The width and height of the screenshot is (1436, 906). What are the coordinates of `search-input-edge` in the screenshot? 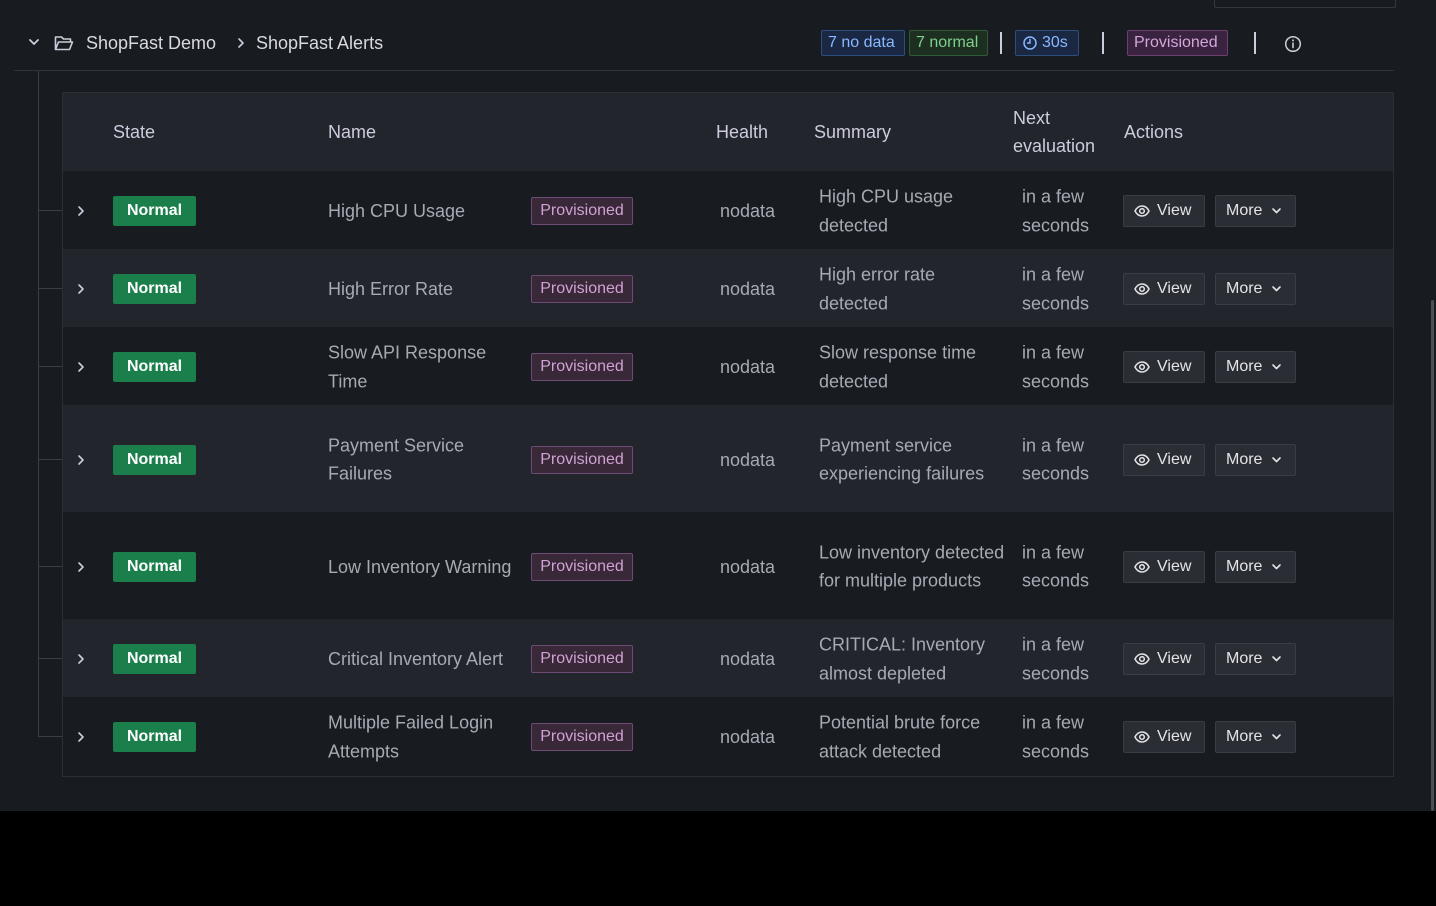 It's located at (1305, 4).